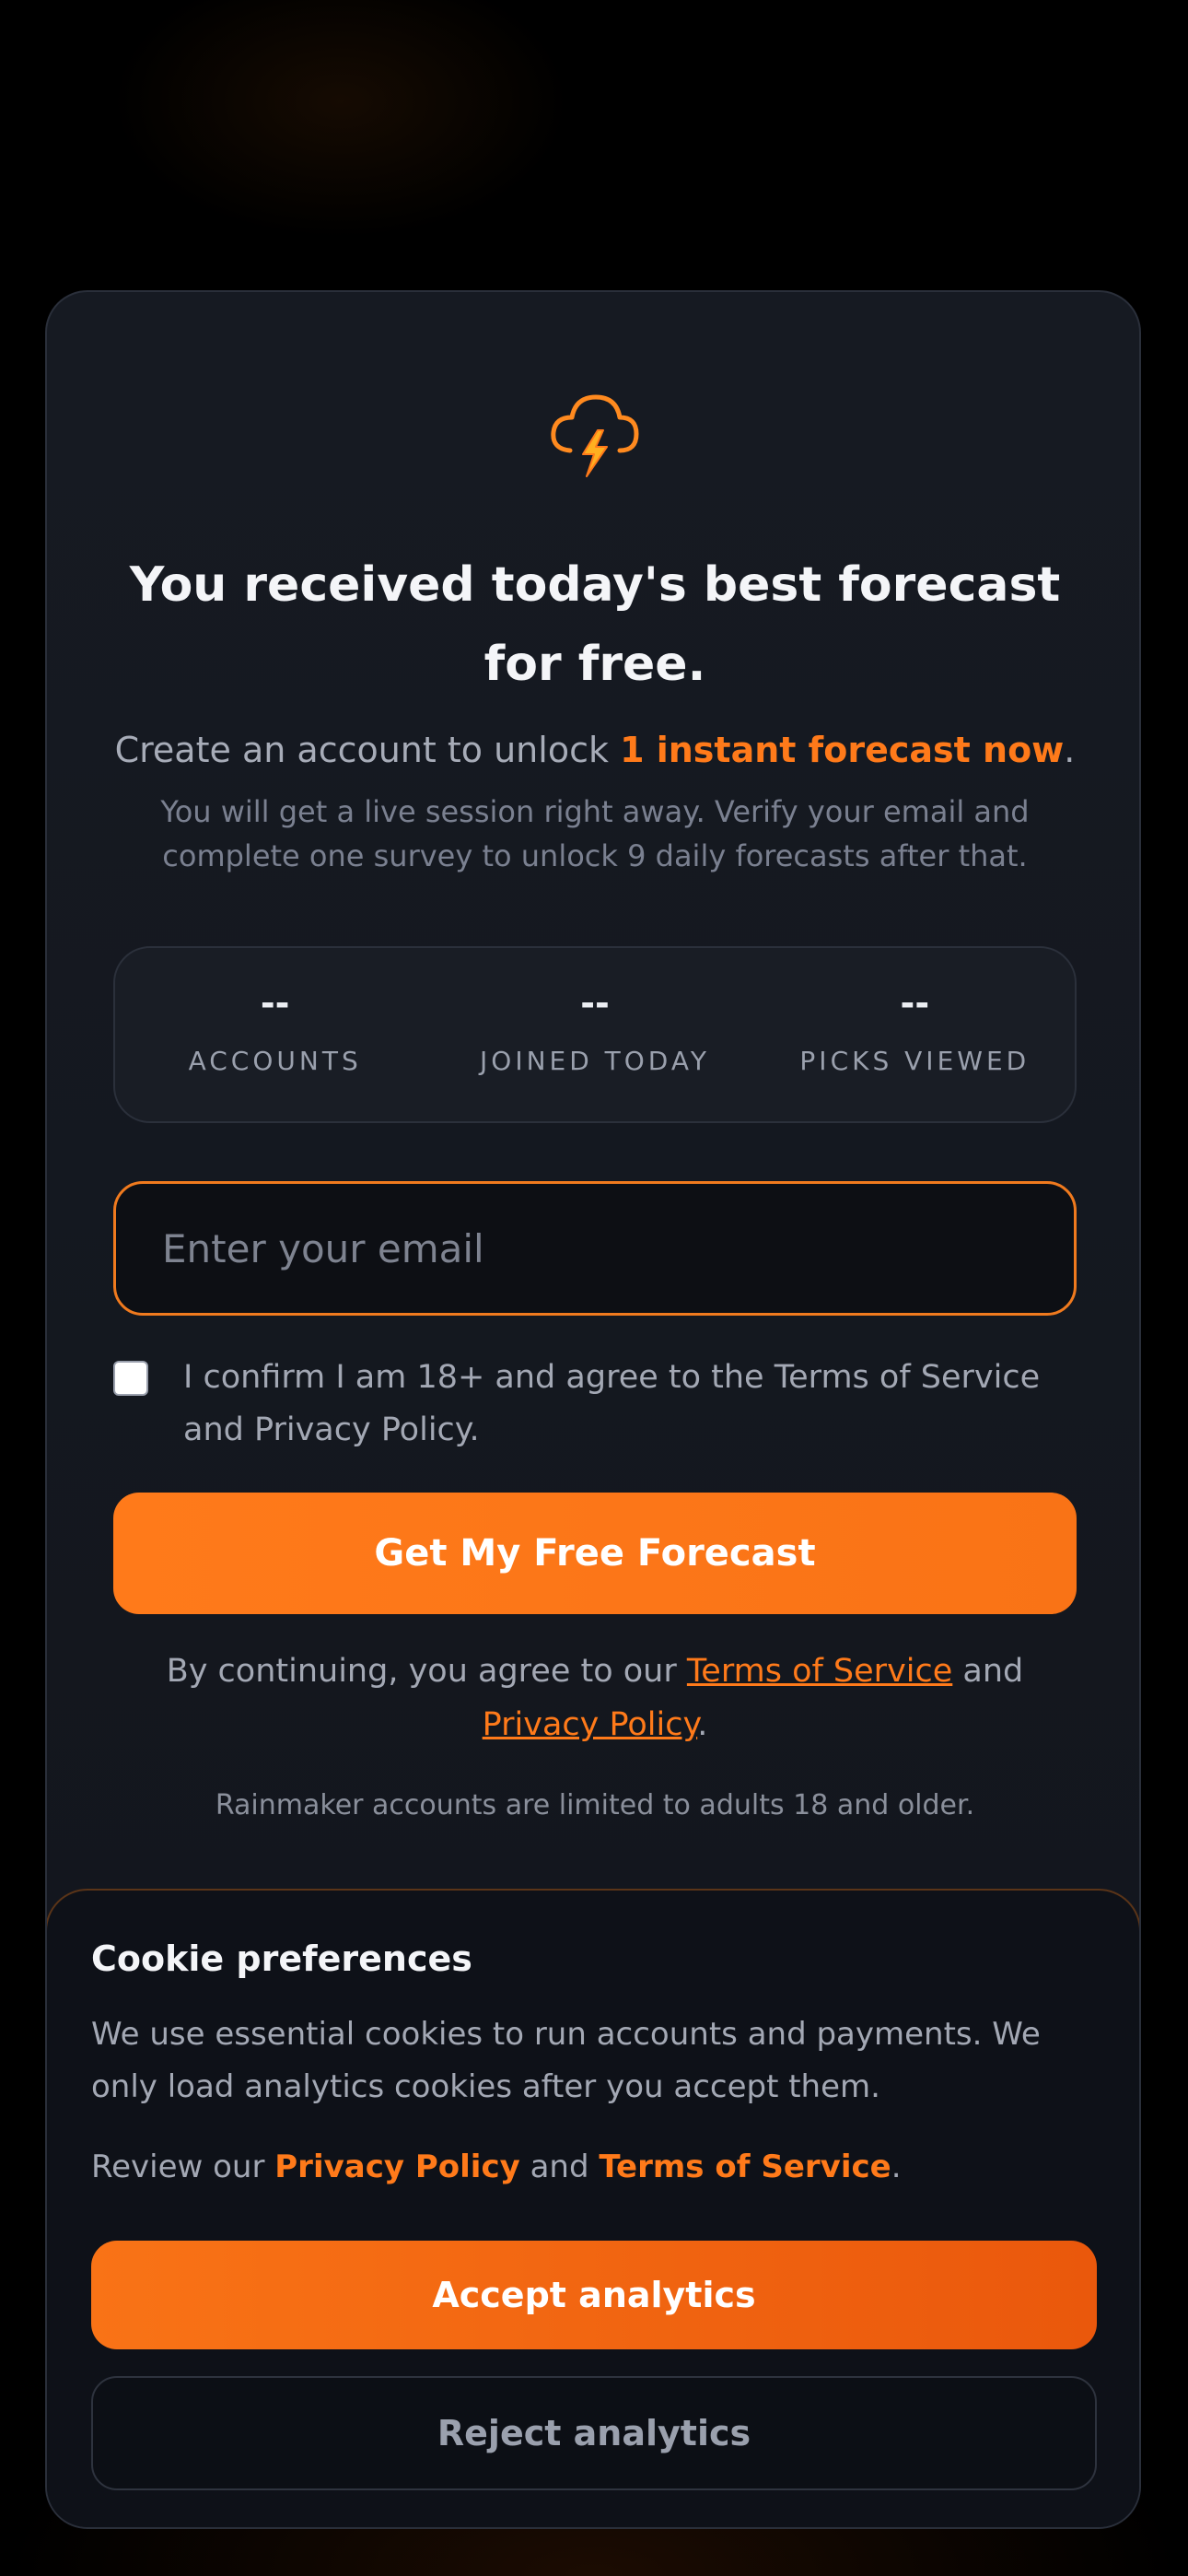  I want to click on stat-picks-viewed: -- PICKS VIEWED, so click(915, 1034).